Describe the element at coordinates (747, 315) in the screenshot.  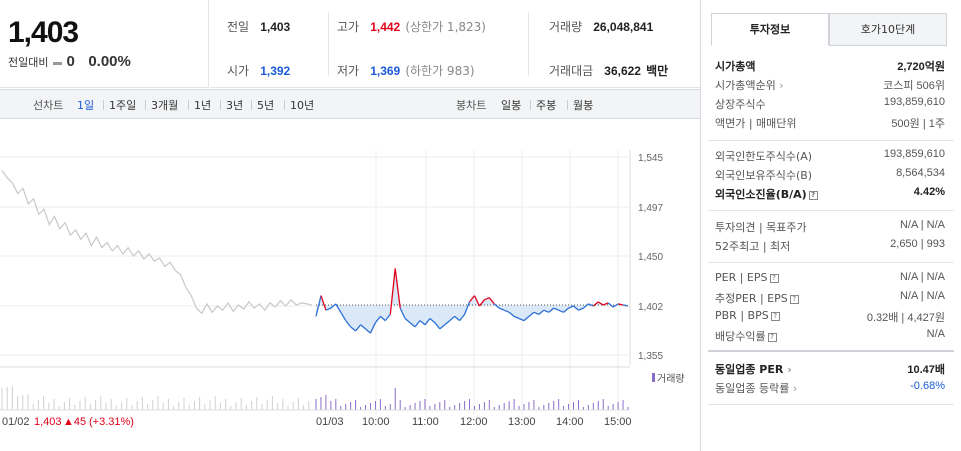
I see `info-label: PBR | BPS?` at that location.